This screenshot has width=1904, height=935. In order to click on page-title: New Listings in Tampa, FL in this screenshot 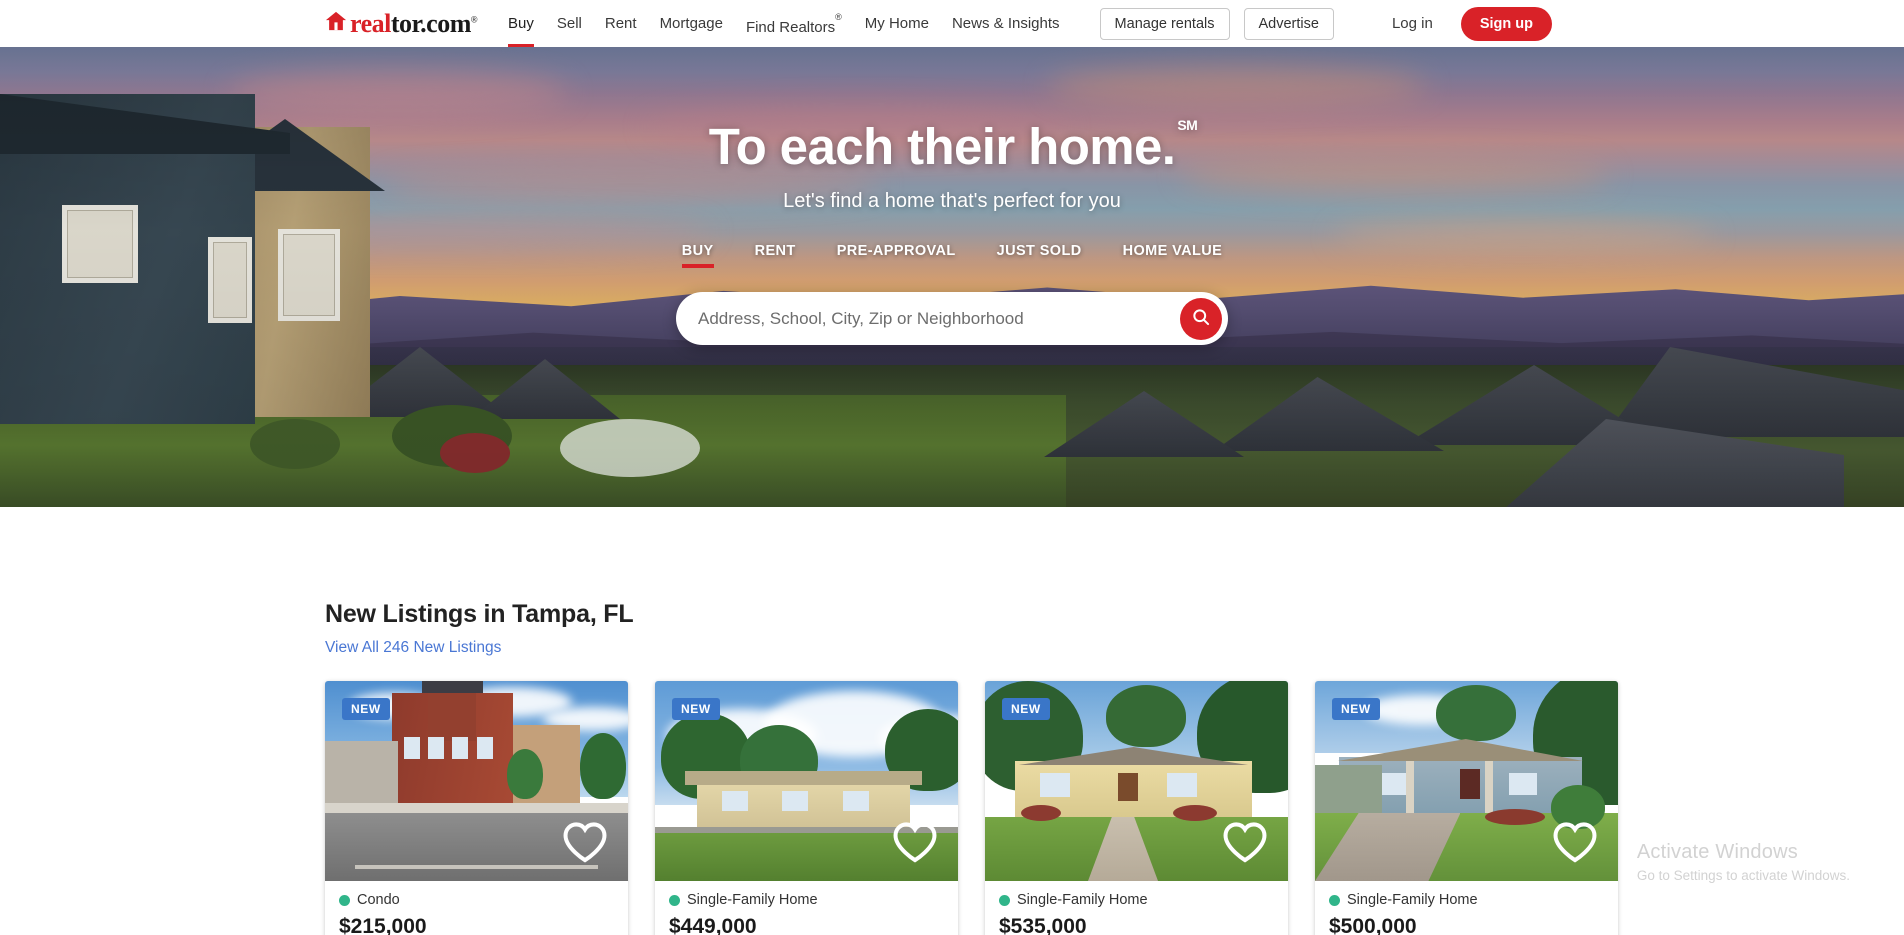, I will do `click(479, 614)`.